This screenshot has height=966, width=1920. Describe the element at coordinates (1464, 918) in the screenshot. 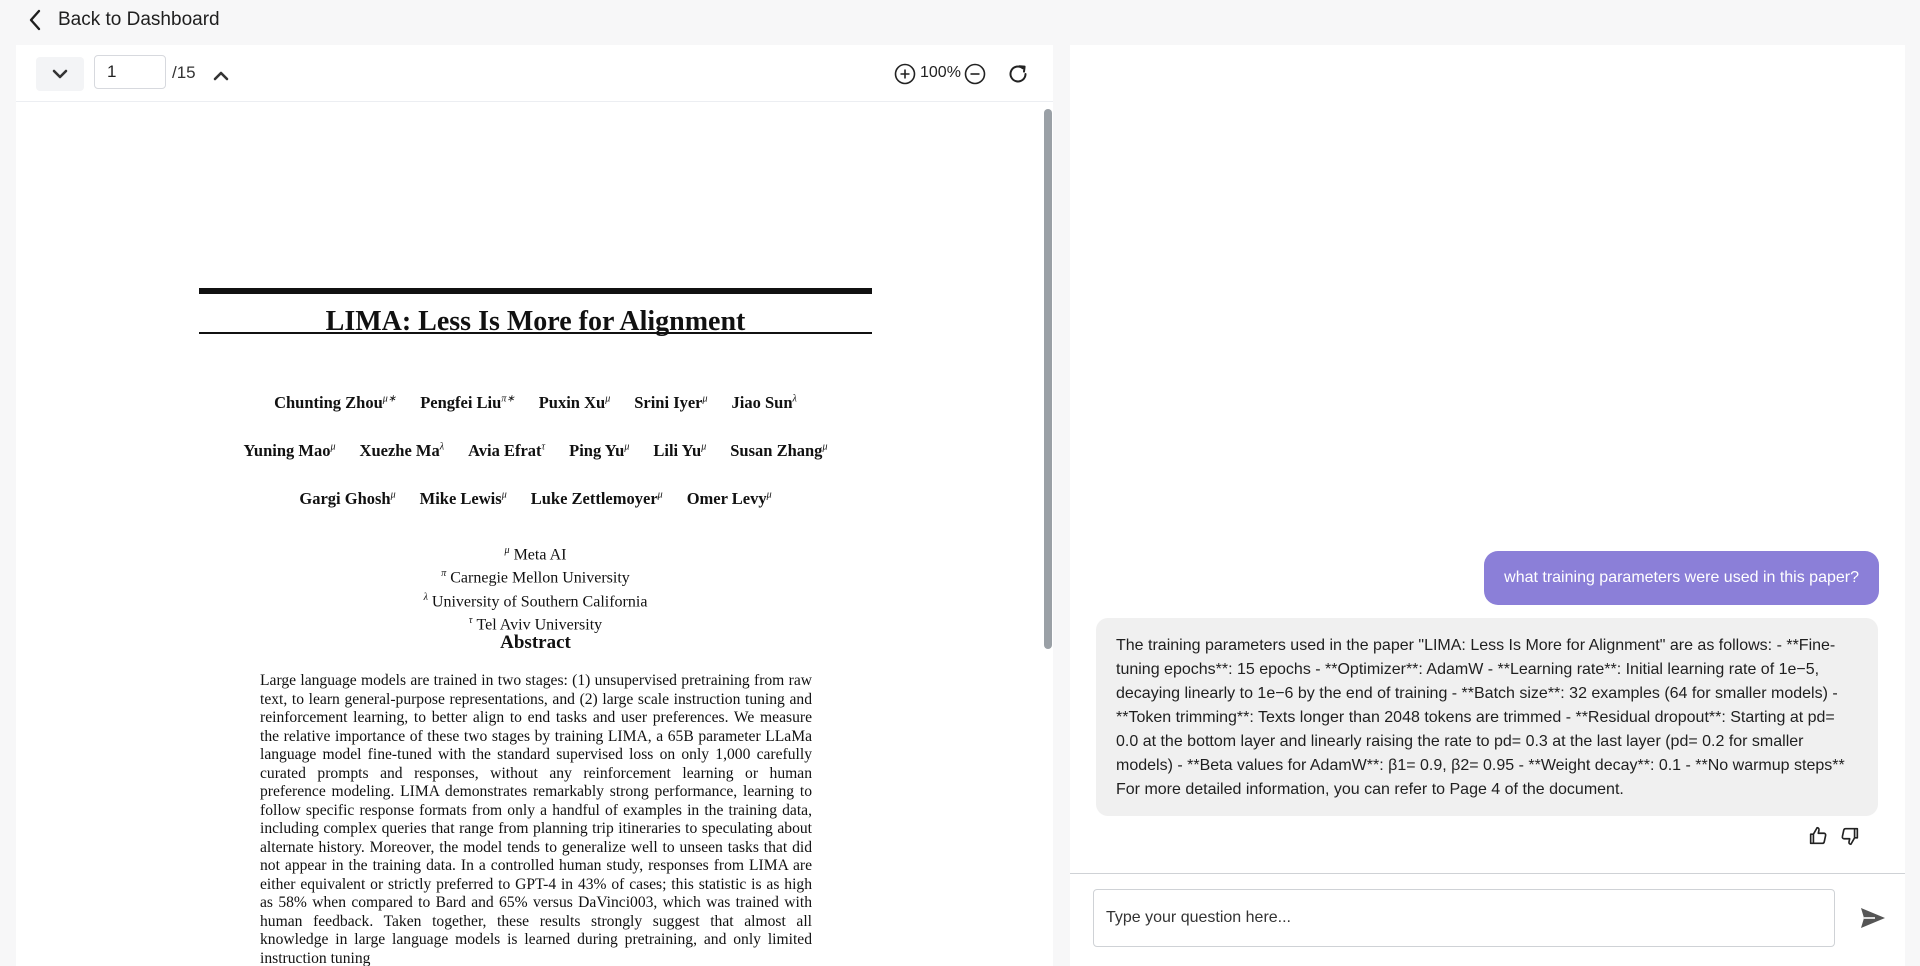

I see `question-input` at that location.